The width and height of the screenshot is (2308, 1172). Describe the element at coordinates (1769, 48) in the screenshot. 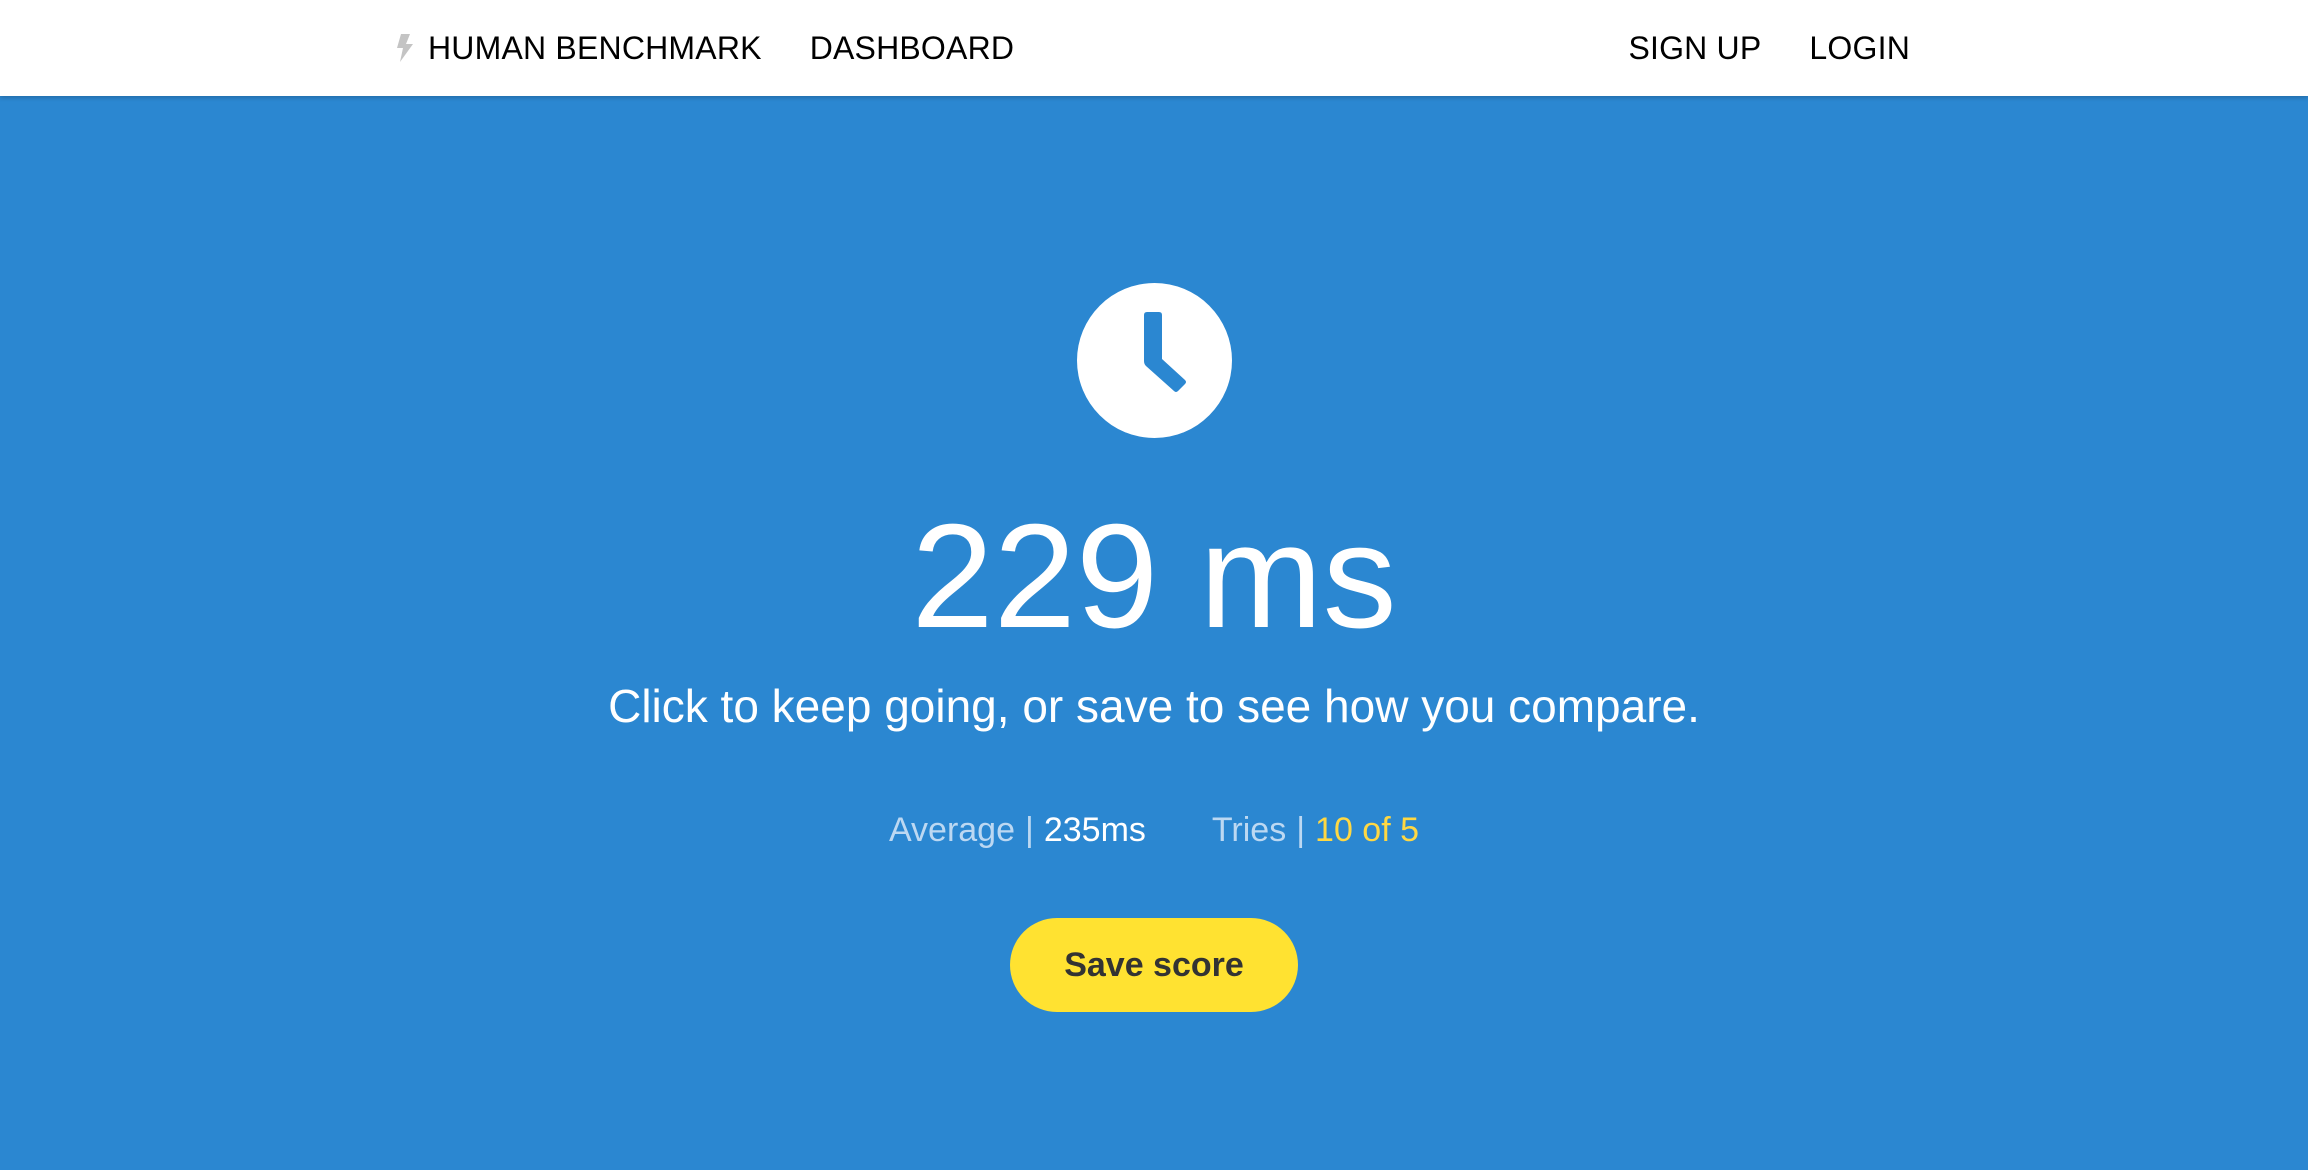

I see `nav-right-group: SIGN UP LOGIN` at that location.